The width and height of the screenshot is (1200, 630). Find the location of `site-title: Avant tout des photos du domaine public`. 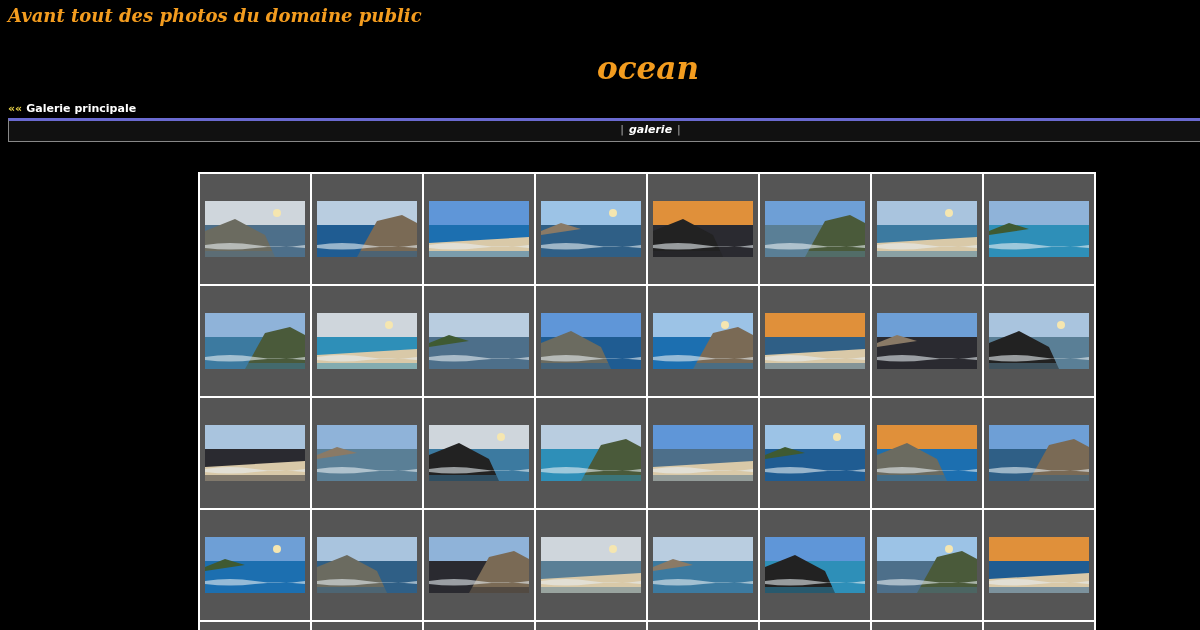

site-title: Avant tout des photos du domaine public is located at coordinates (215, 15).